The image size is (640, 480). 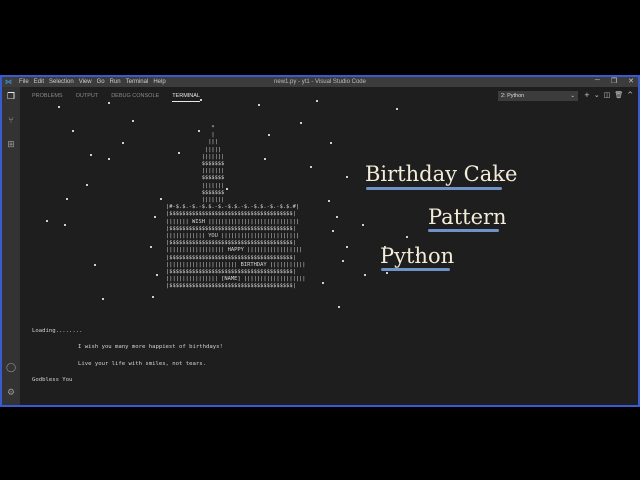 I want to click on maximize-panel-icon: ^, so click(x=630, y=95).